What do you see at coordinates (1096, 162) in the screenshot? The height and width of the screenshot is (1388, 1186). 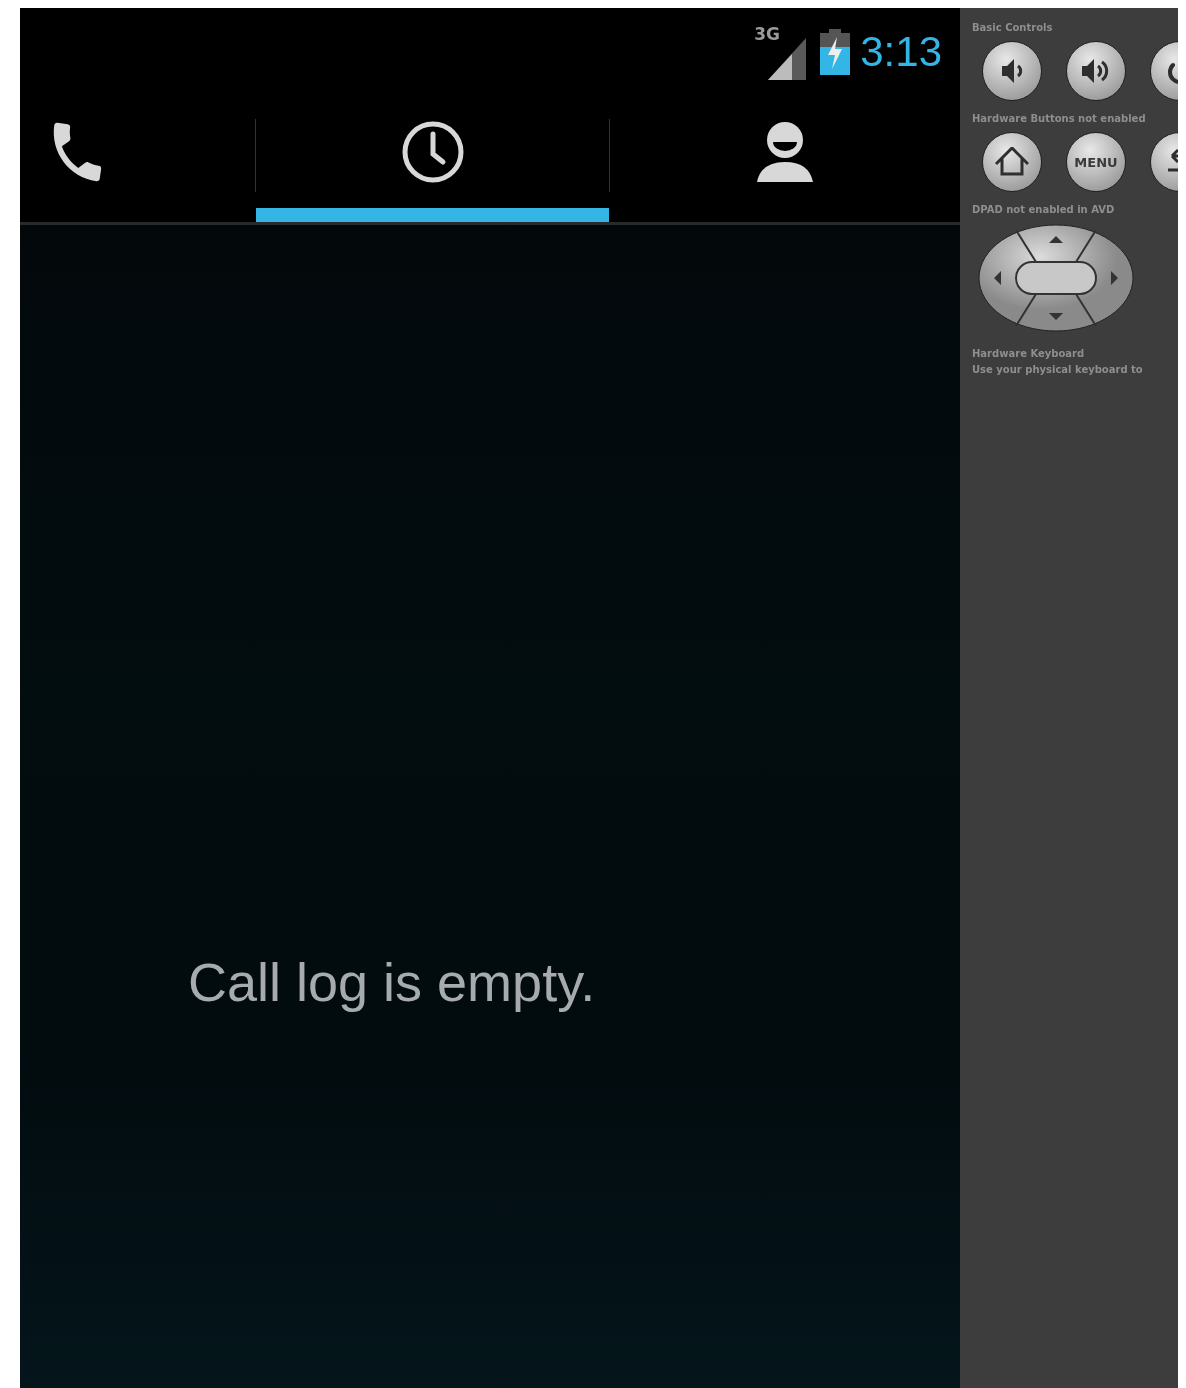 I see `menu-button: MENU` at bounding box center [1096, 162].